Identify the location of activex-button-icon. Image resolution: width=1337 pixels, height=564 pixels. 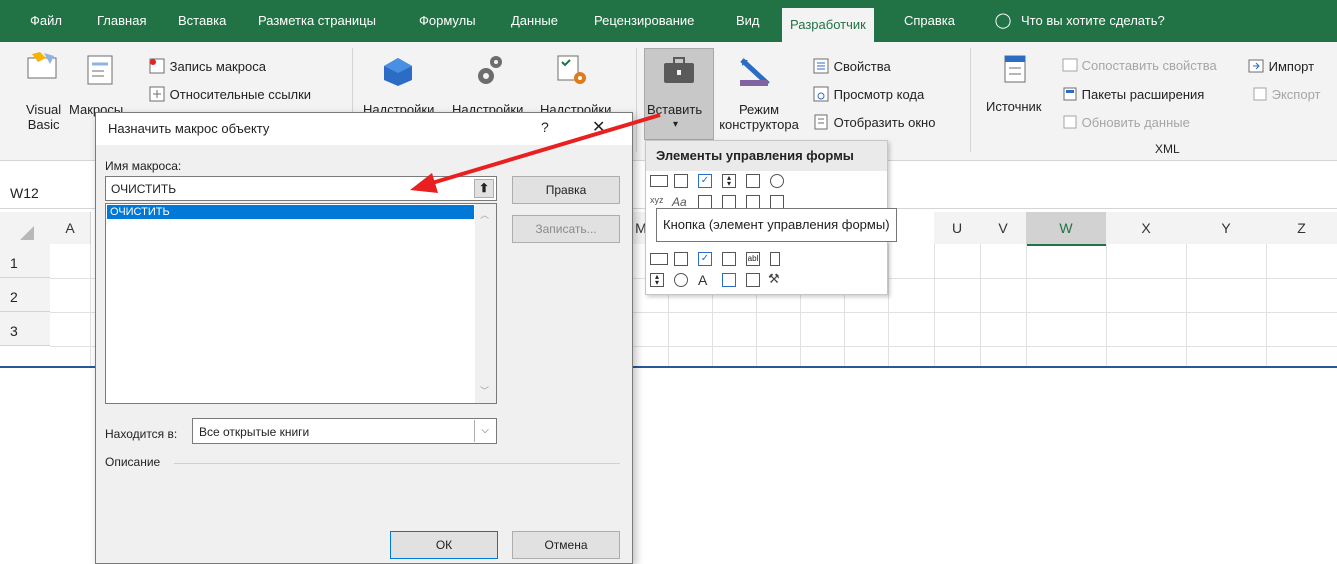
(659, 259).